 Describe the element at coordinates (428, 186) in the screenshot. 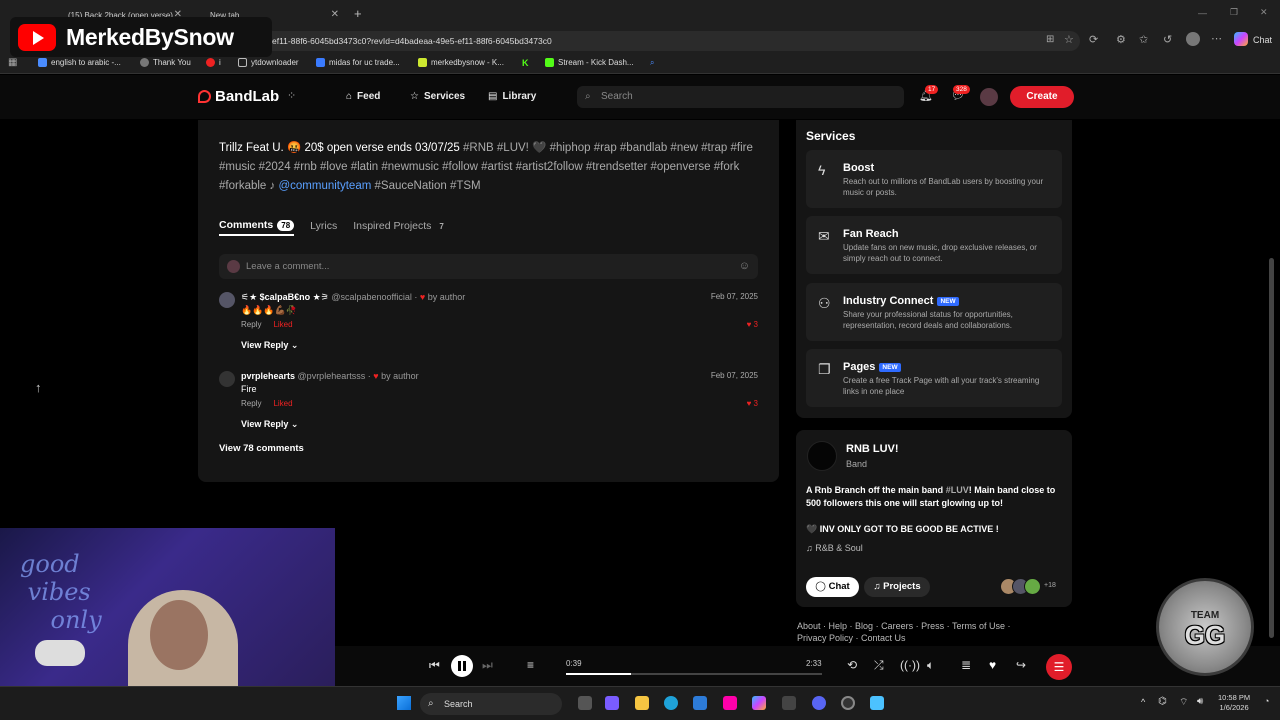

I see `post-tail-tags: #SauceNation #TSM` at that location.